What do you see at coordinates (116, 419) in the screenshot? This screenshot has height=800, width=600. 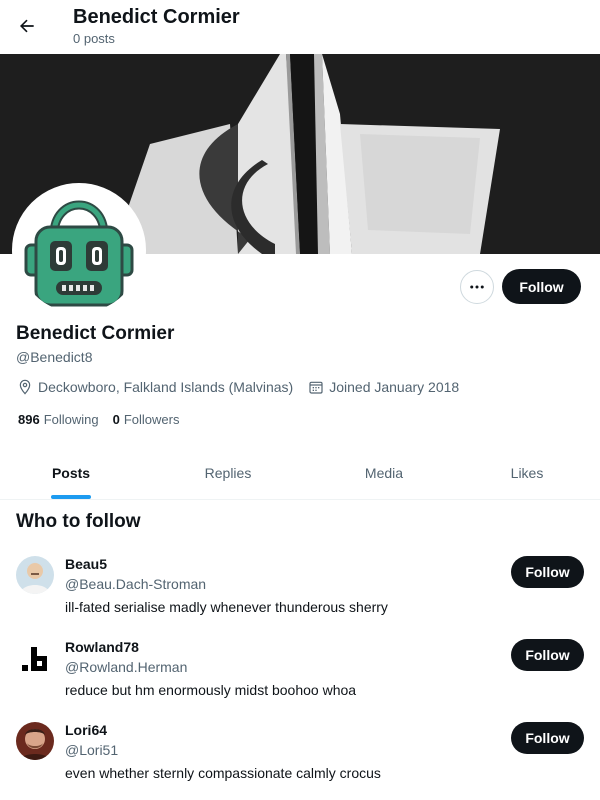 I see `followers-count: 0` at bounding box center [116, 419].